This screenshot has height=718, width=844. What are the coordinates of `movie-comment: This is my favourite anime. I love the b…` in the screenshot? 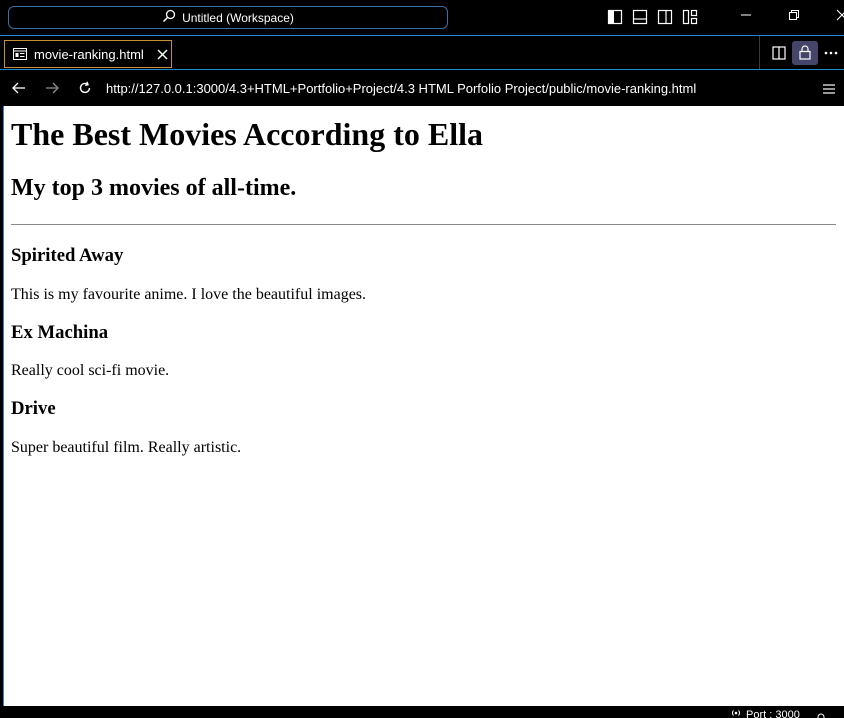 It's located at (189, 294).